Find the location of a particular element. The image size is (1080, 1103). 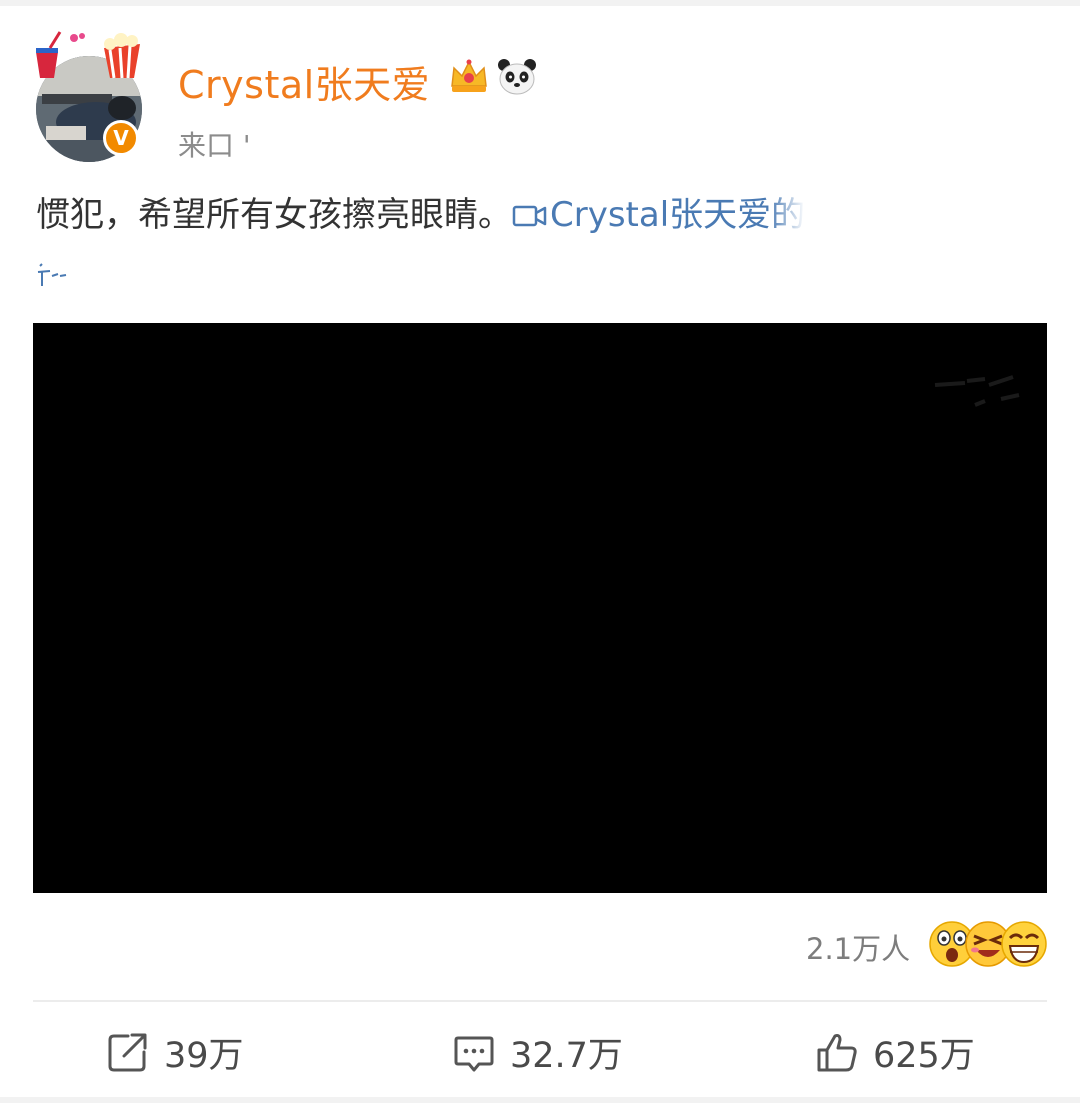

avatar: V is located at coordinates (89, 96).